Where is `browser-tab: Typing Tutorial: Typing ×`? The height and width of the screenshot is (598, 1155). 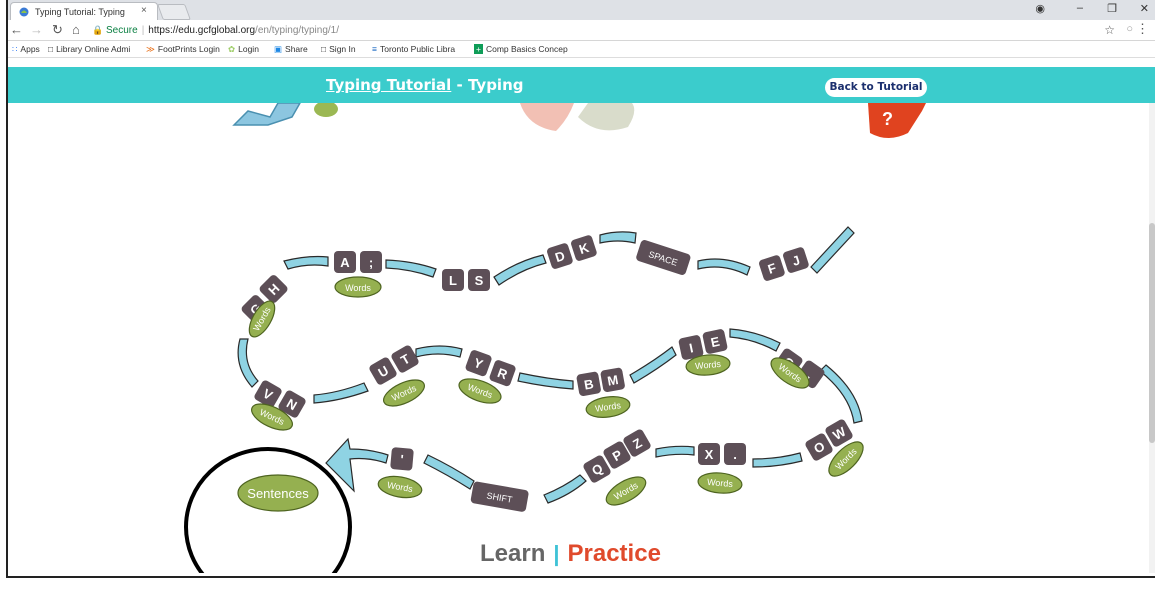 browser-tab: Typing Tutorial: Typing × is located at coordinates (84, 11).